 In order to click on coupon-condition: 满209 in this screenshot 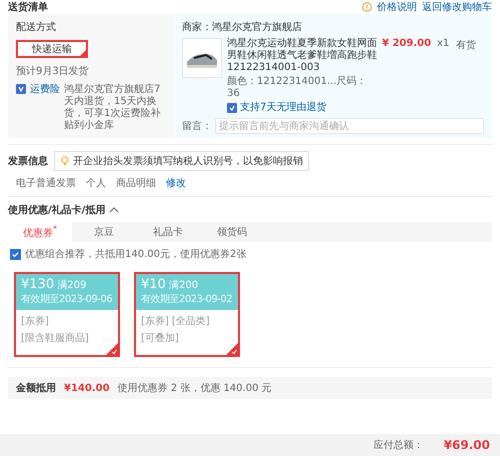, I will do `click(71, 285)`.